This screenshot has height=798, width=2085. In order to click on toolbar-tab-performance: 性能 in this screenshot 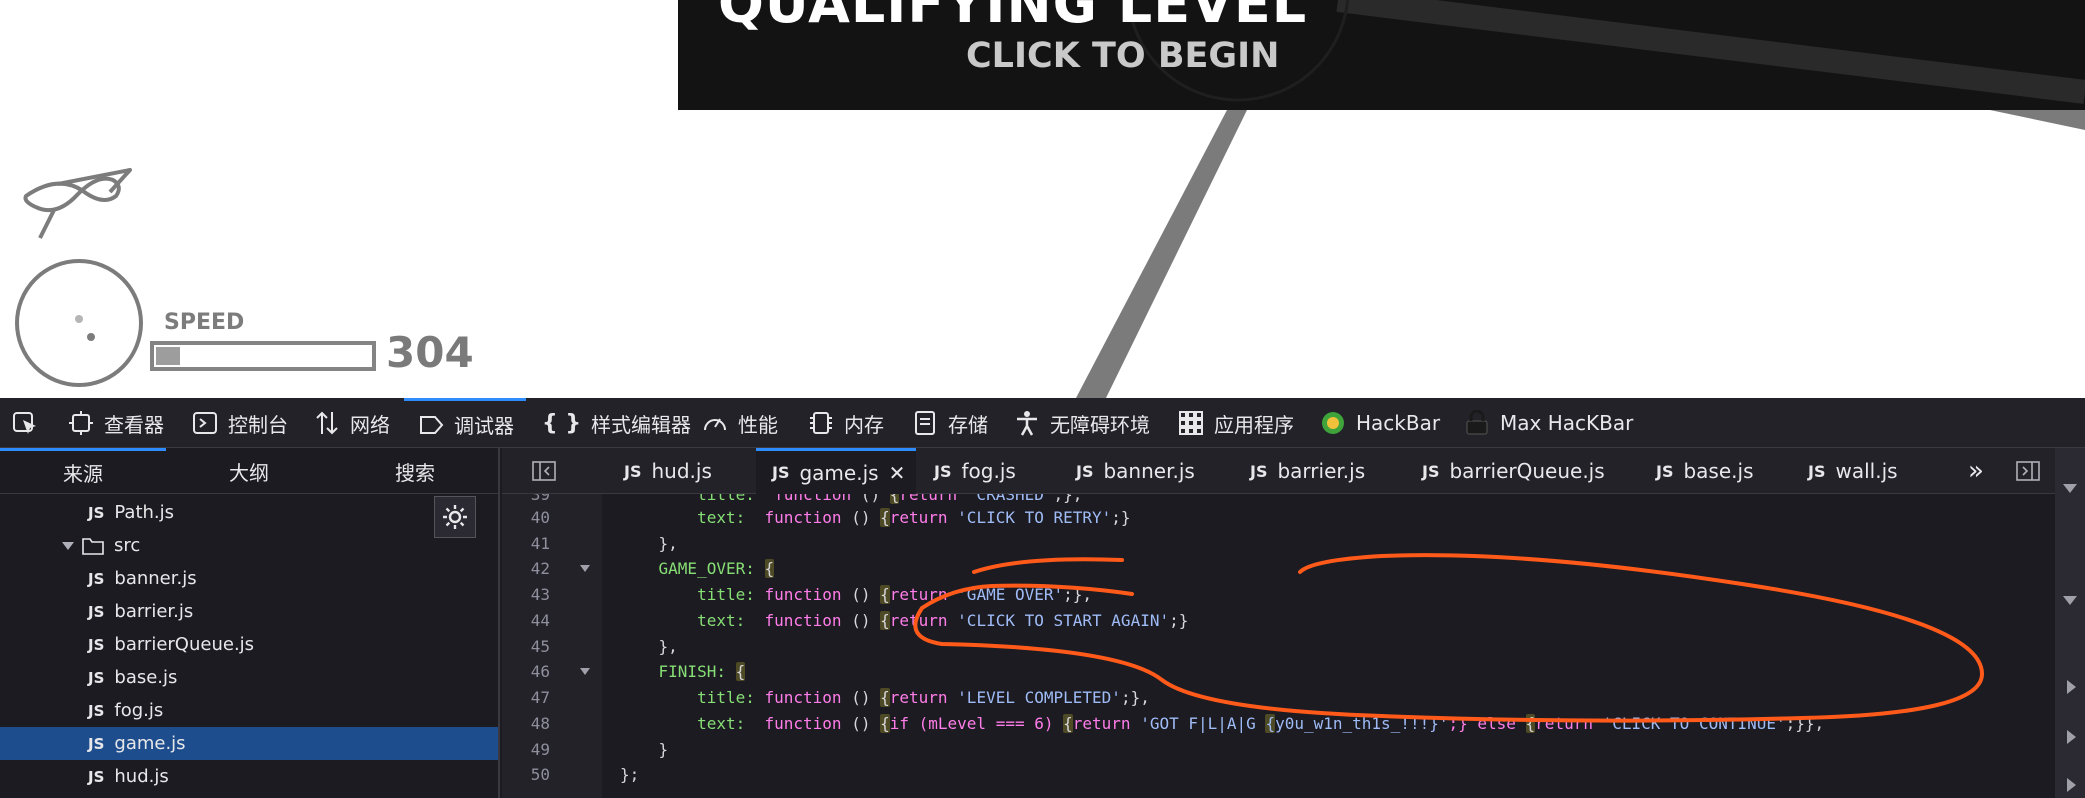, I will do `click(740, 423)`.